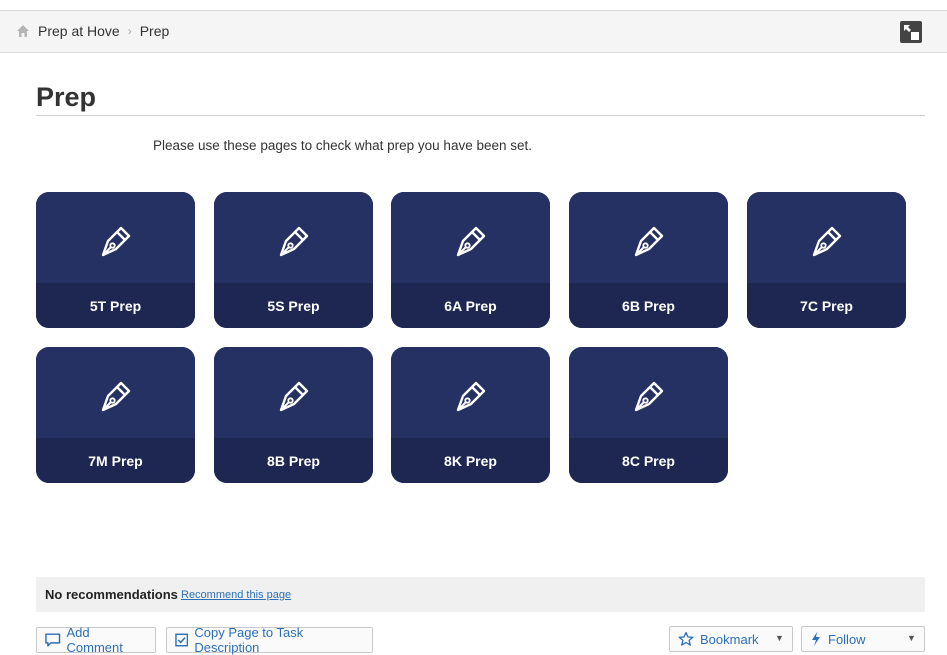  I want to click on home-icon, so click(23, 31).